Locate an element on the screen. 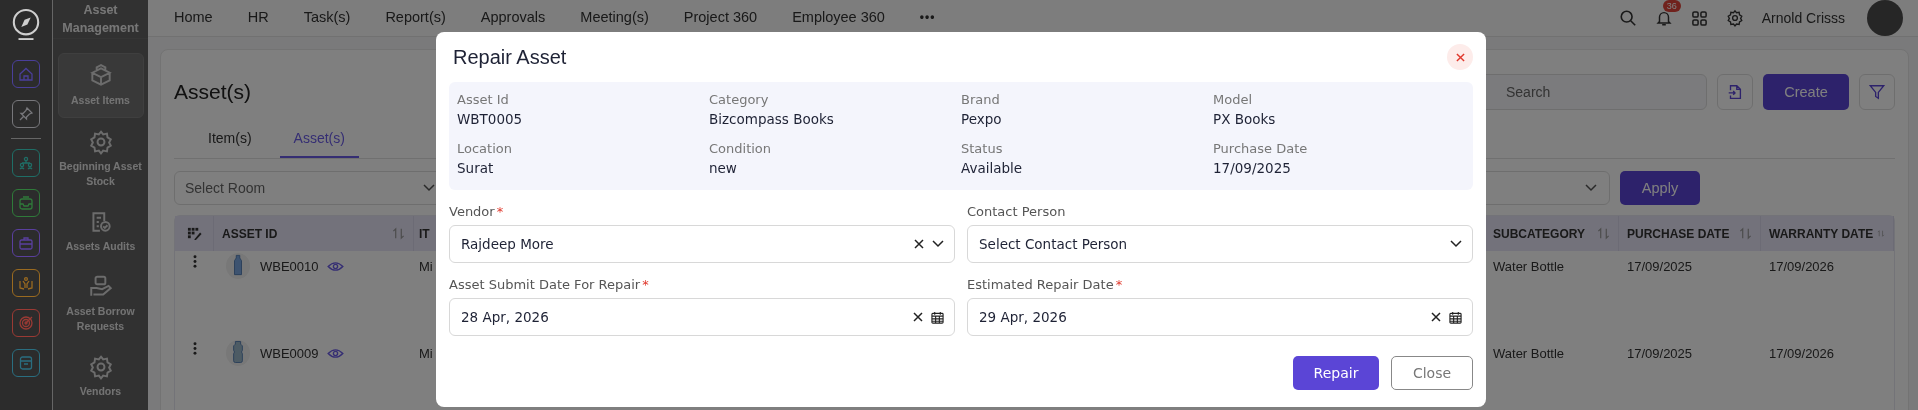  filter-button is located at coordinates (1877, 92).